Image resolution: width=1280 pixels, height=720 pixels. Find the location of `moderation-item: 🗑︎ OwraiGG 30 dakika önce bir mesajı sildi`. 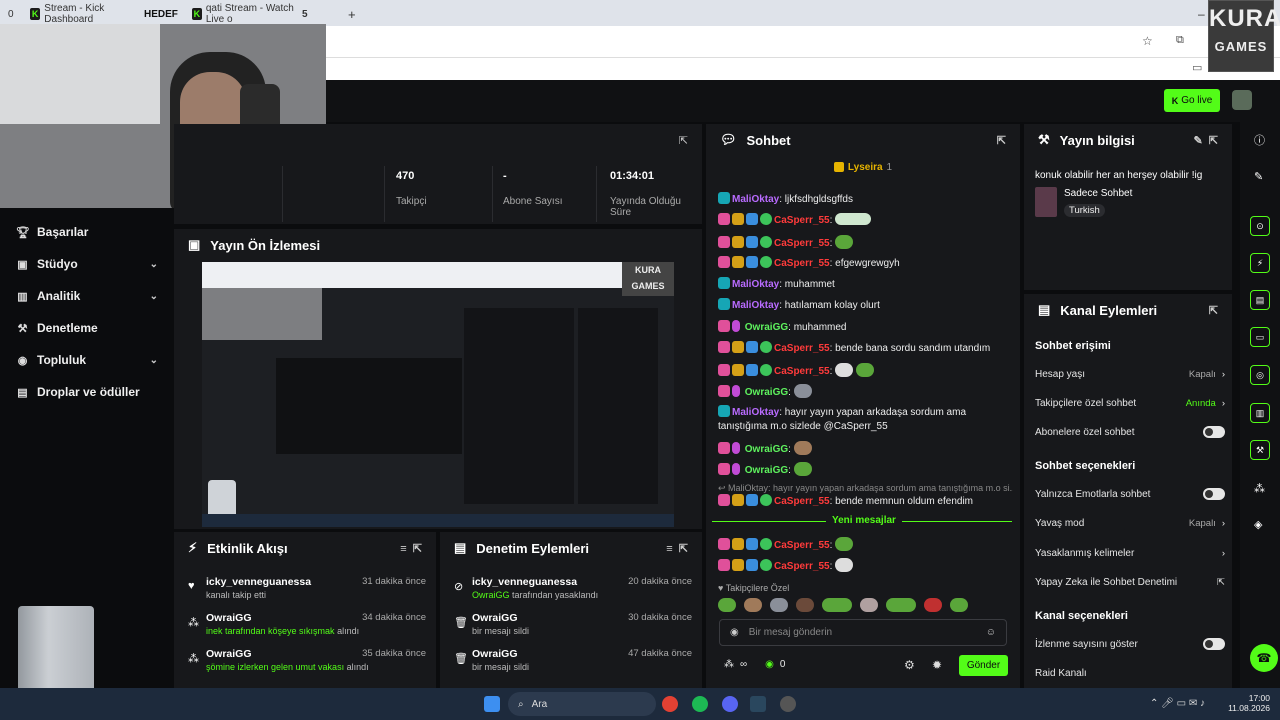

moderation-item: 🗑︎ OwraiGG 30 dakika önce bir mesajı sildi is located at coordinates (573, 627).